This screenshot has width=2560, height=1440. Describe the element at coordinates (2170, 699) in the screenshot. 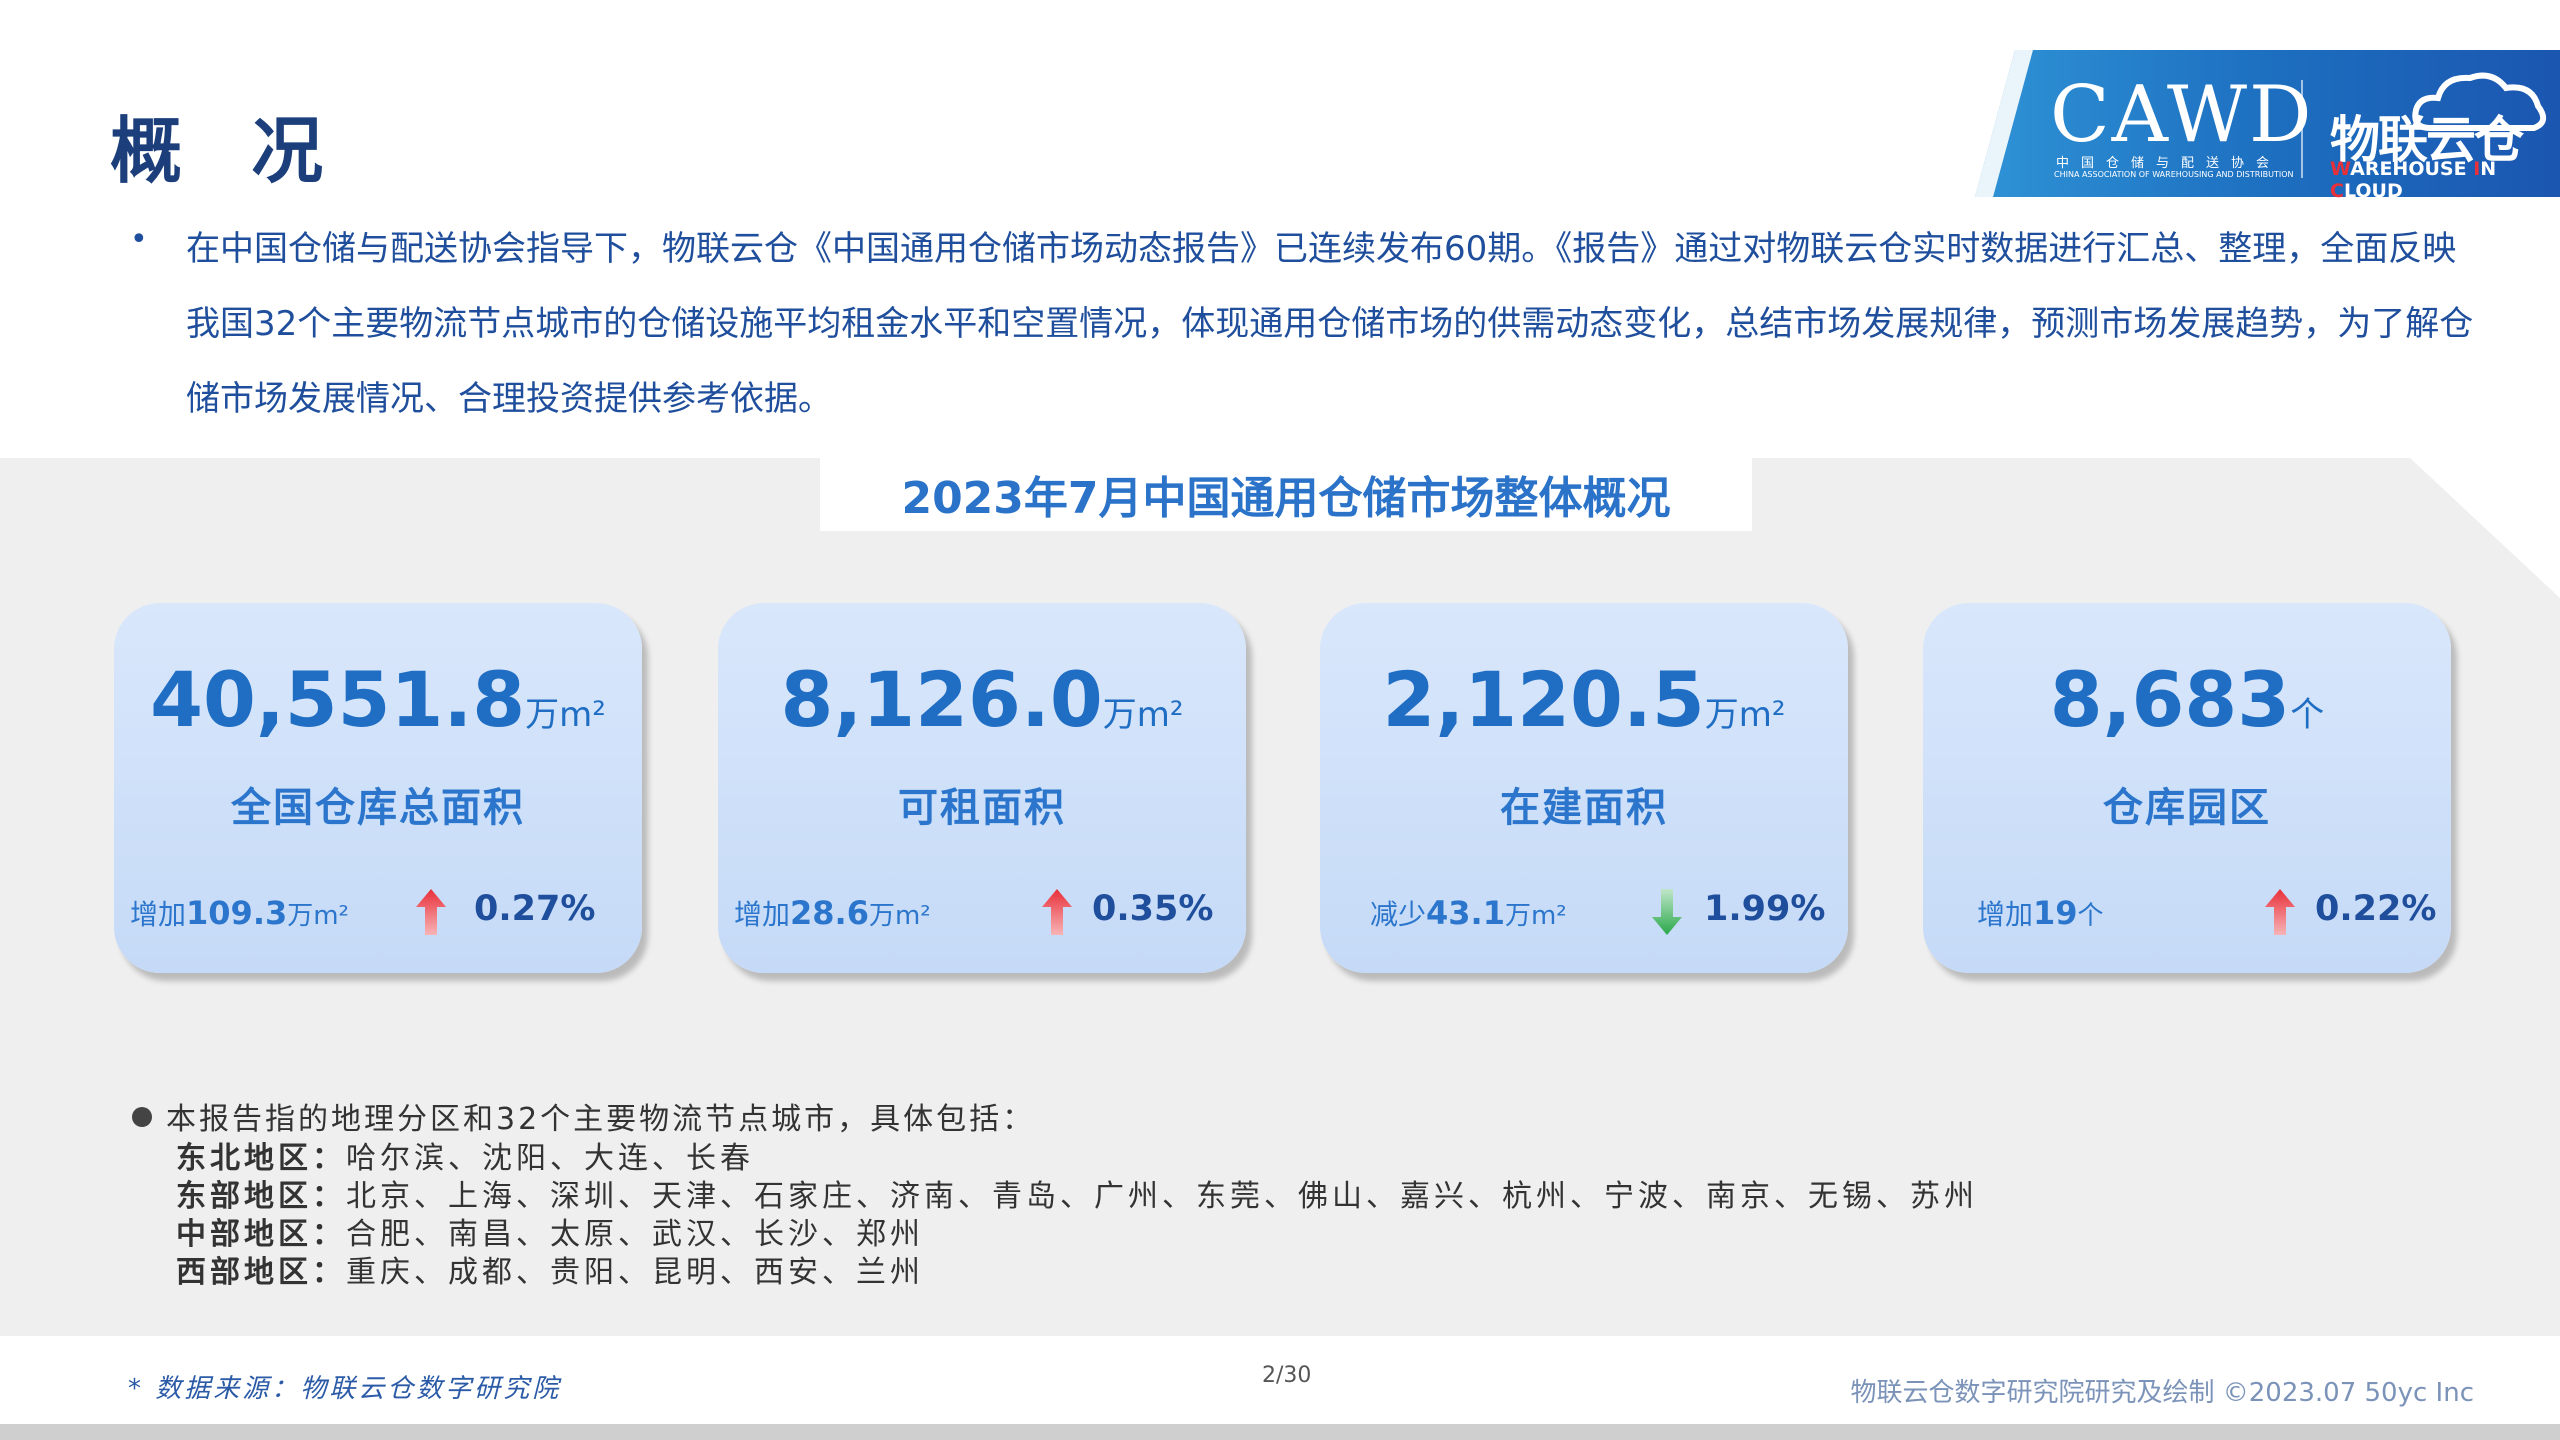

I see `stat-value: 8,683` at that location.